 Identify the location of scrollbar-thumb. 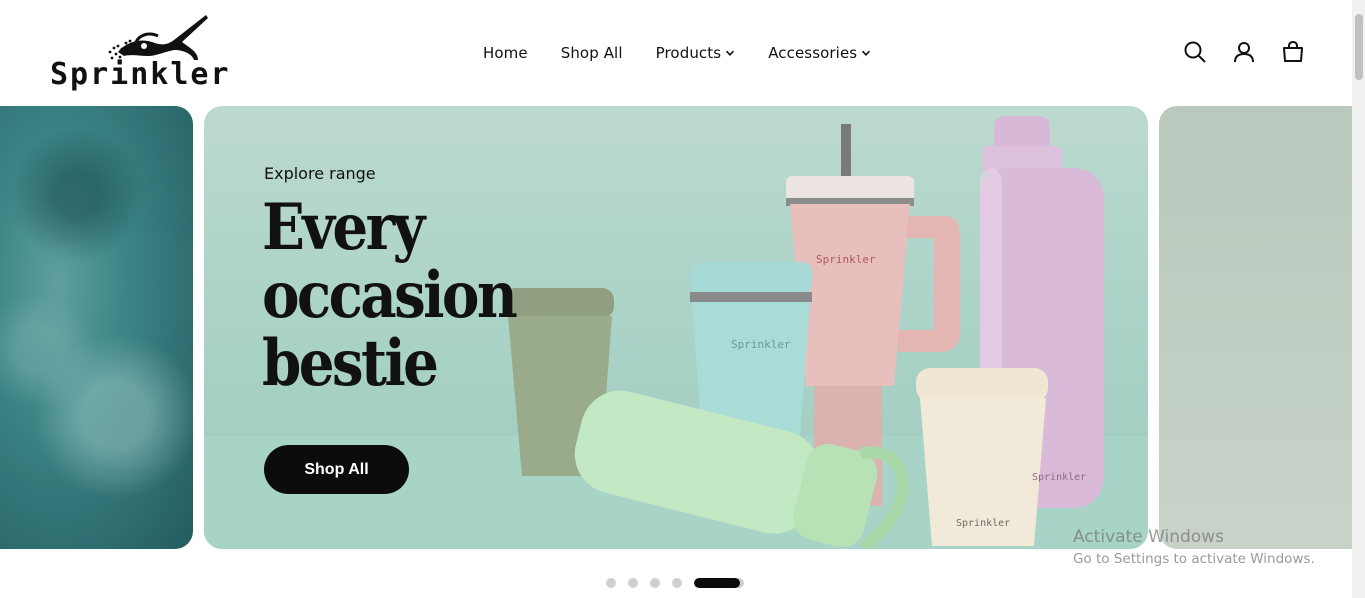
(1359, 47).